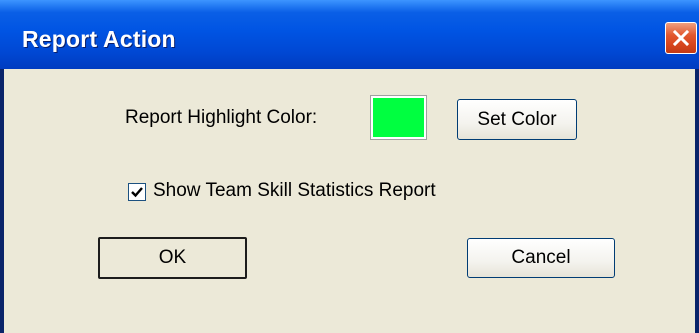  I want to click on set-color-button-label: Set Color, so click(517, 119).